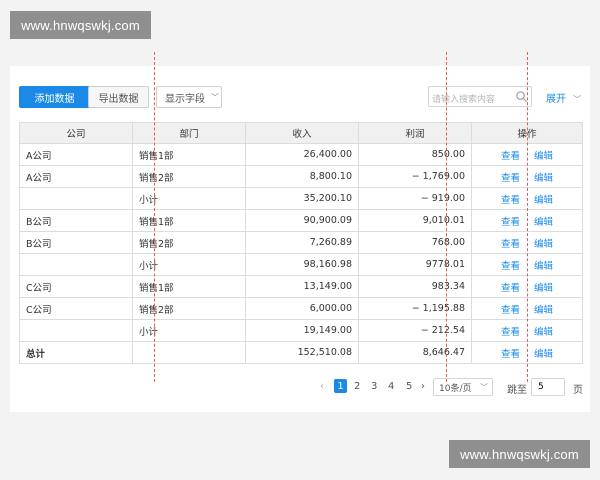  I want to click on table-row: C公司 销售2部 6,000.00− 1,195.88 查看 编辑, so click(301, 308).